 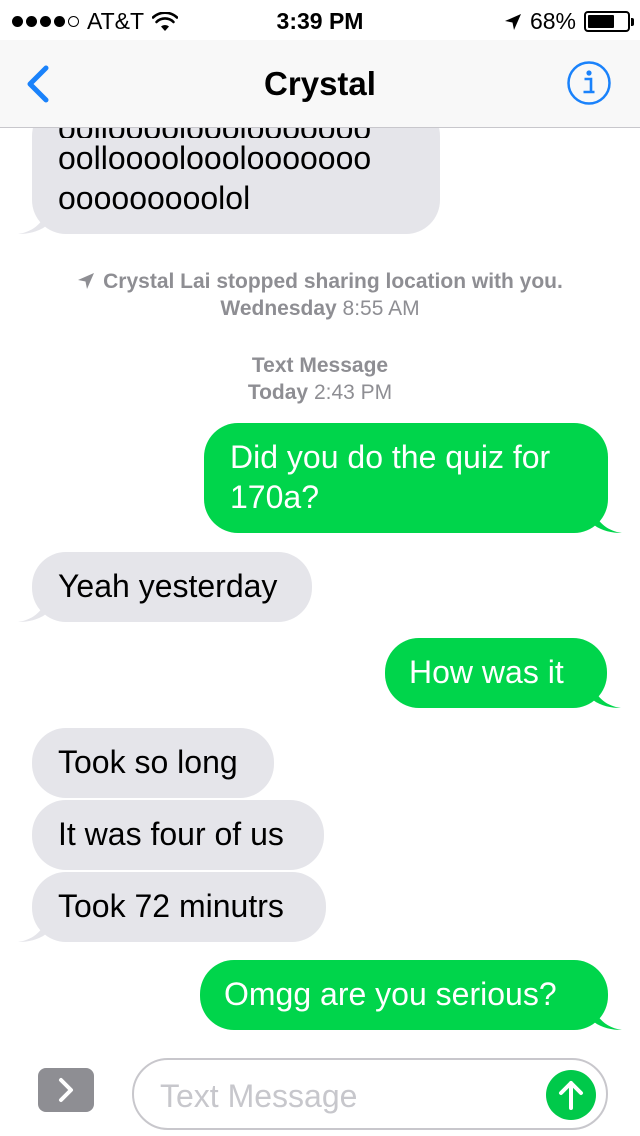 I want to click on service-timestamp: Today 2:43 PM, so click(x=320, y=392).